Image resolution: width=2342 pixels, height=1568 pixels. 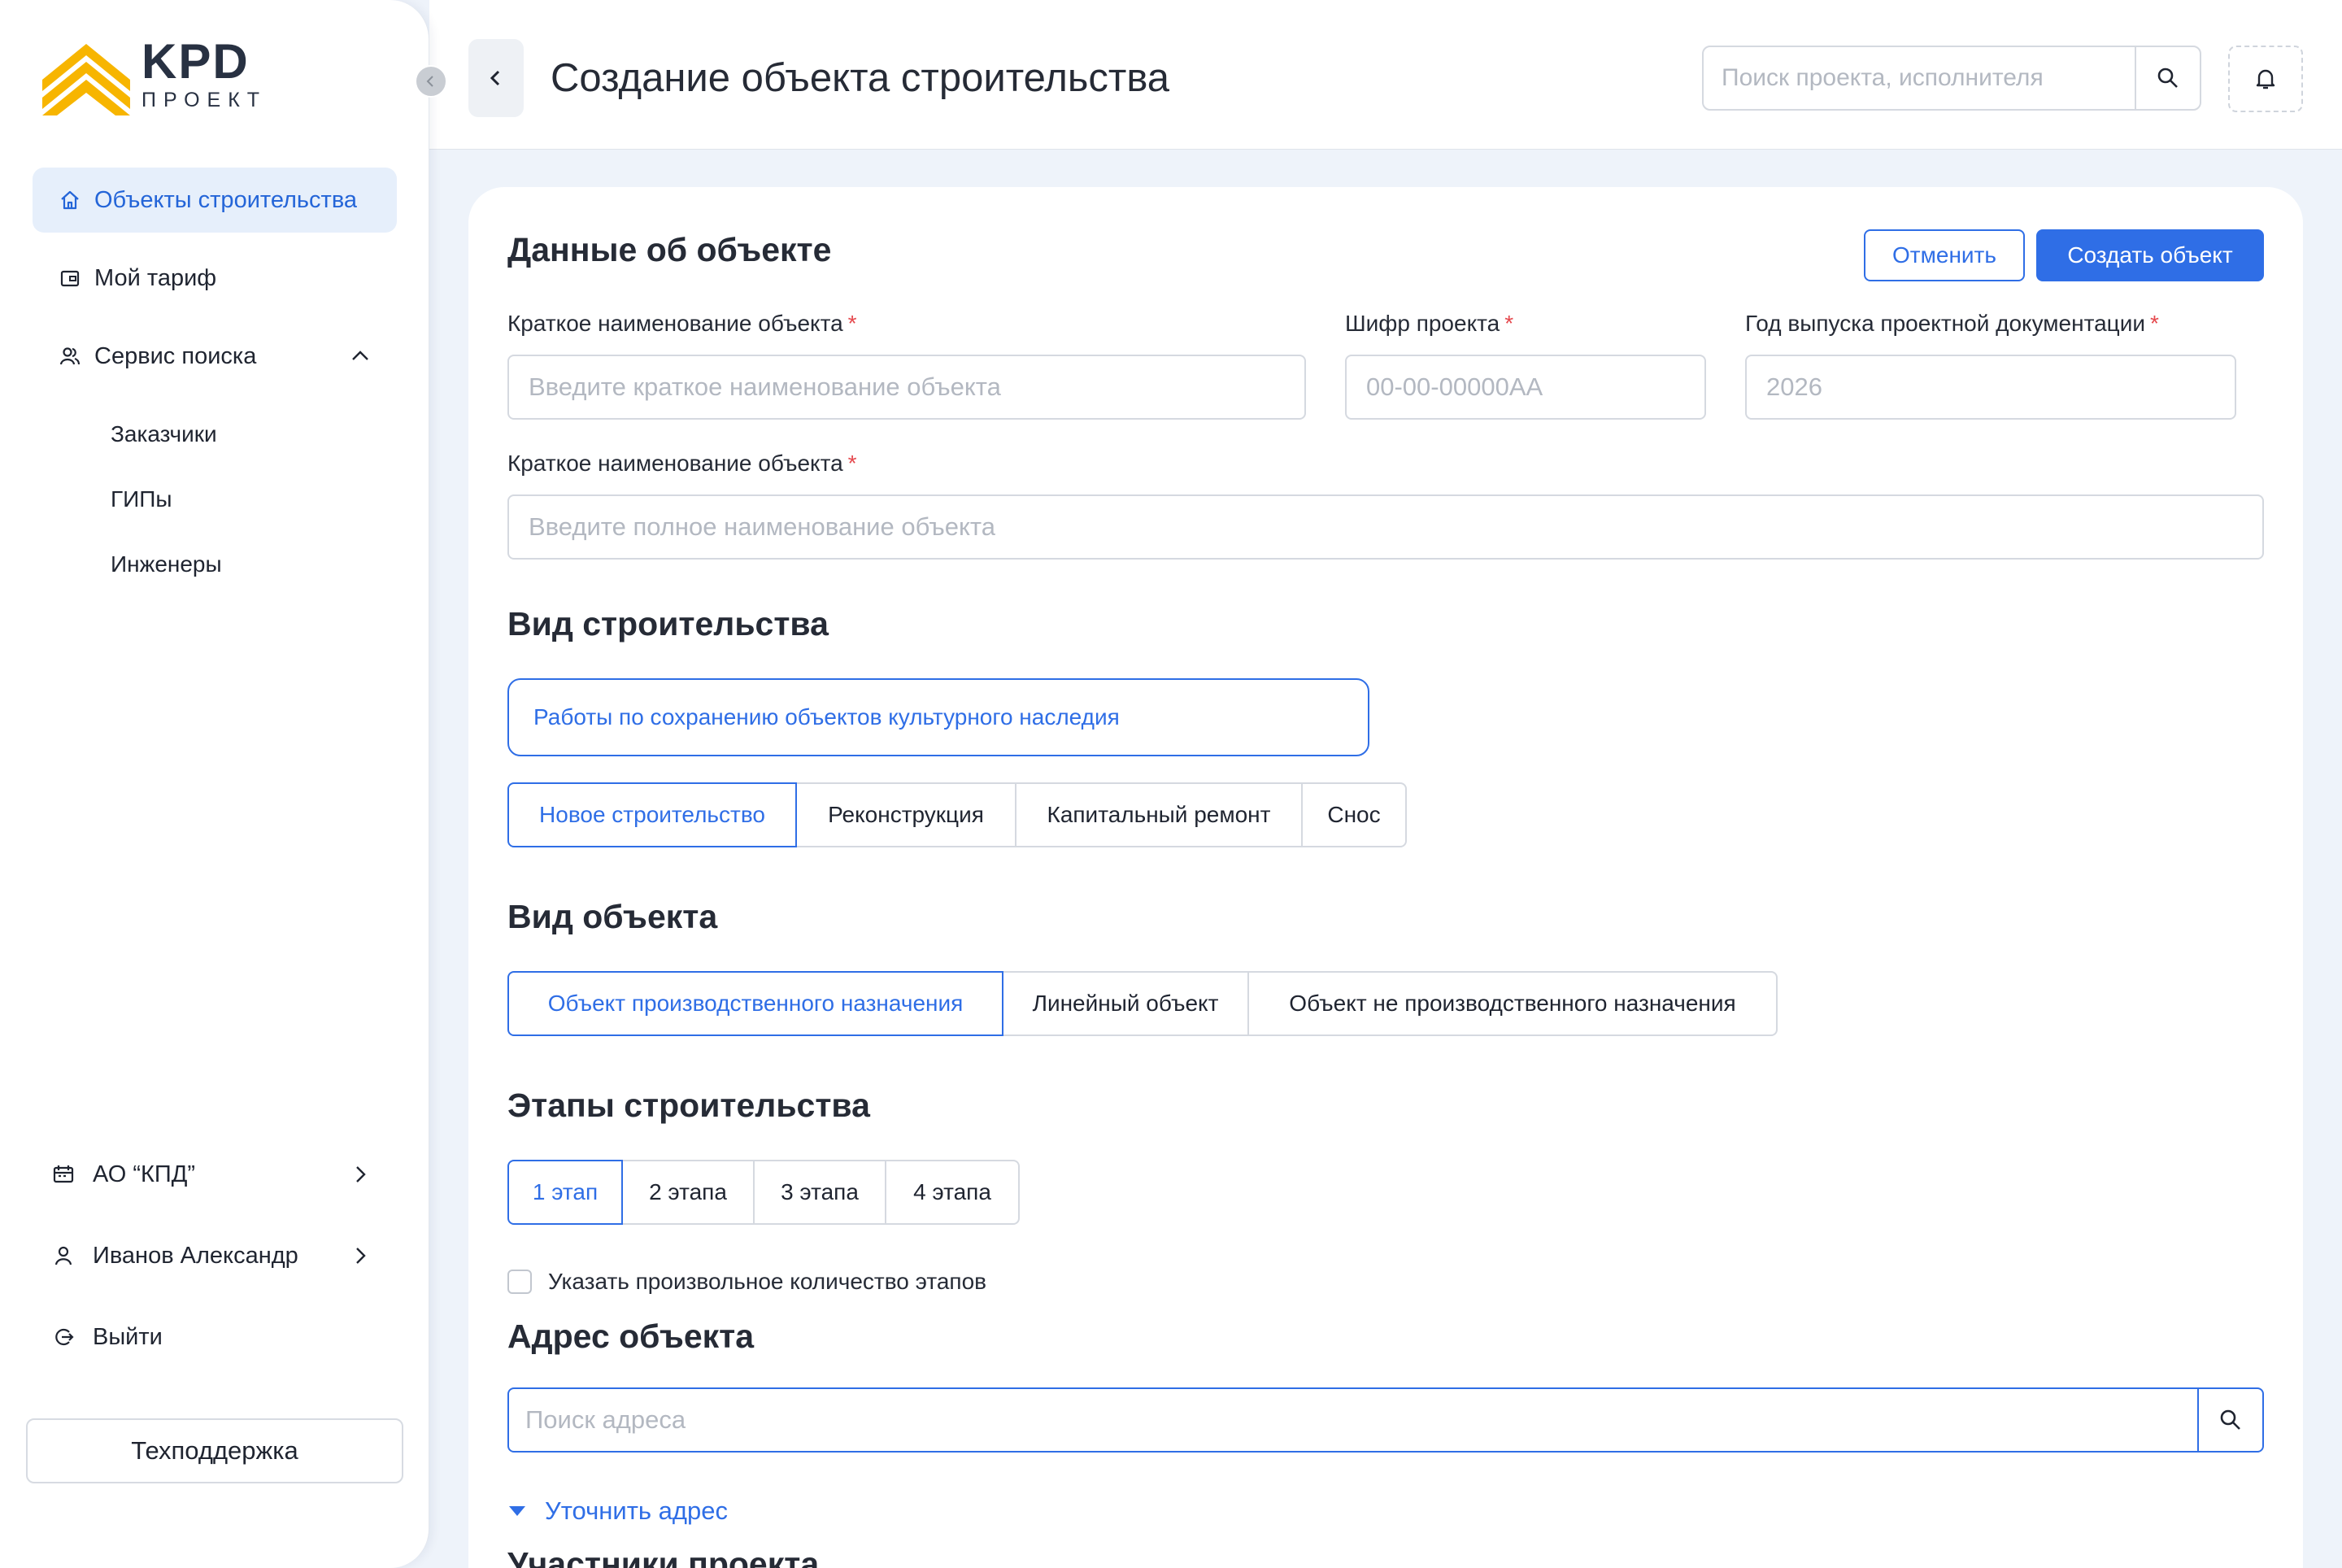 I want to click on section-title-construction-type: Вид строительства, so click(x=668, y=623).